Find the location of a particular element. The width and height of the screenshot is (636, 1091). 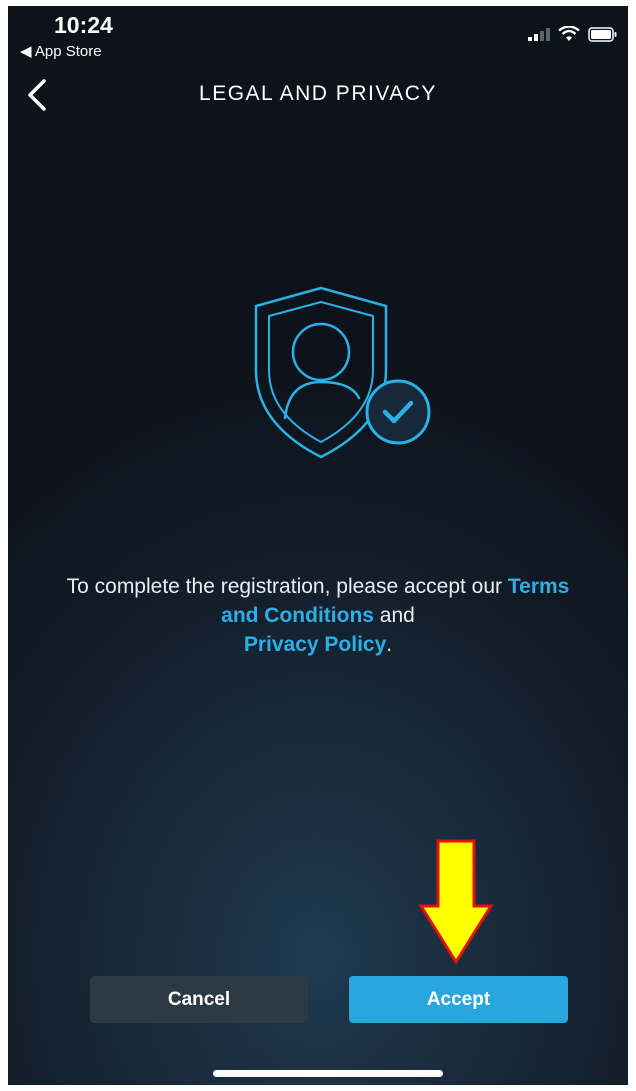

message-conjunction: and is located at coordinates (394, 615).